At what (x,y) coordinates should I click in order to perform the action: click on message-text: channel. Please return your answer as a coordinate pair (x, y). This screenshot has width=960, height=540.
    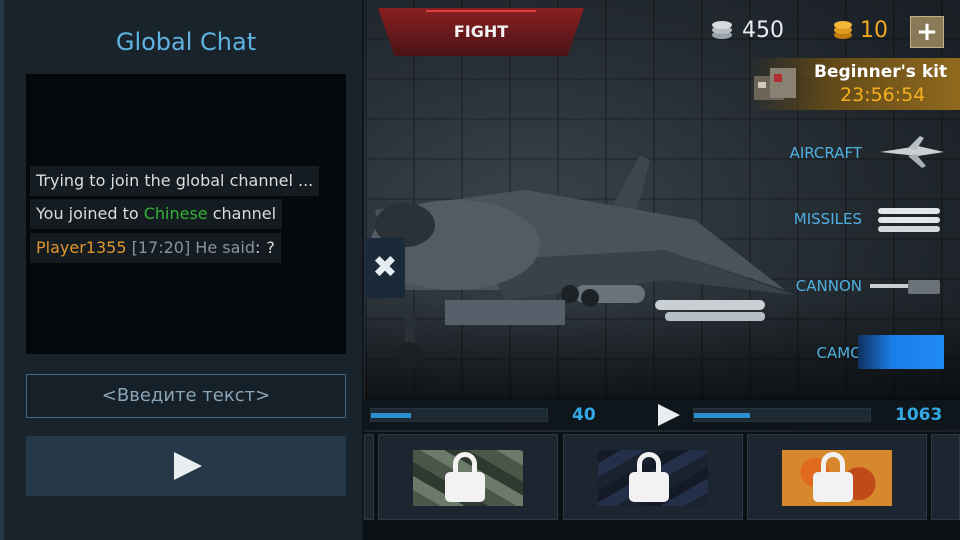
    Looking at the image, I should click on (242, 213).